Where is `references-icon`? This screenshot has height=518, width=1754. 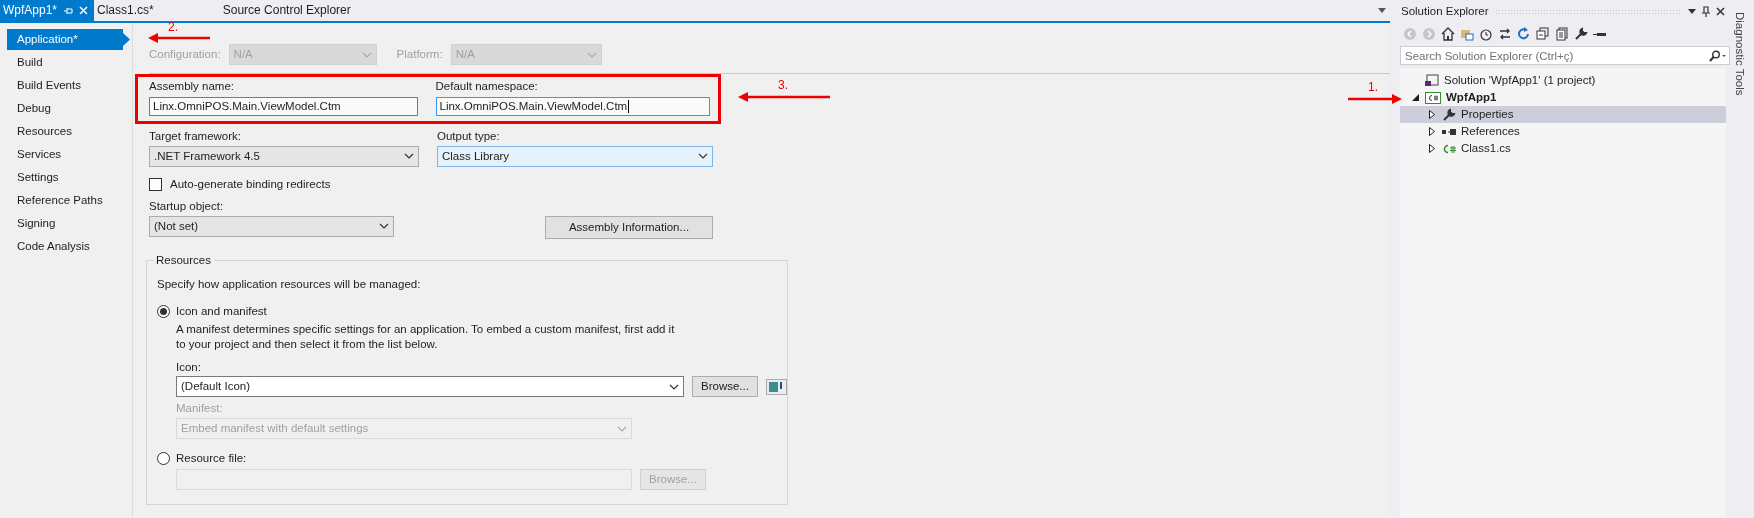
references-icon is located at coordinates (1449, 131).